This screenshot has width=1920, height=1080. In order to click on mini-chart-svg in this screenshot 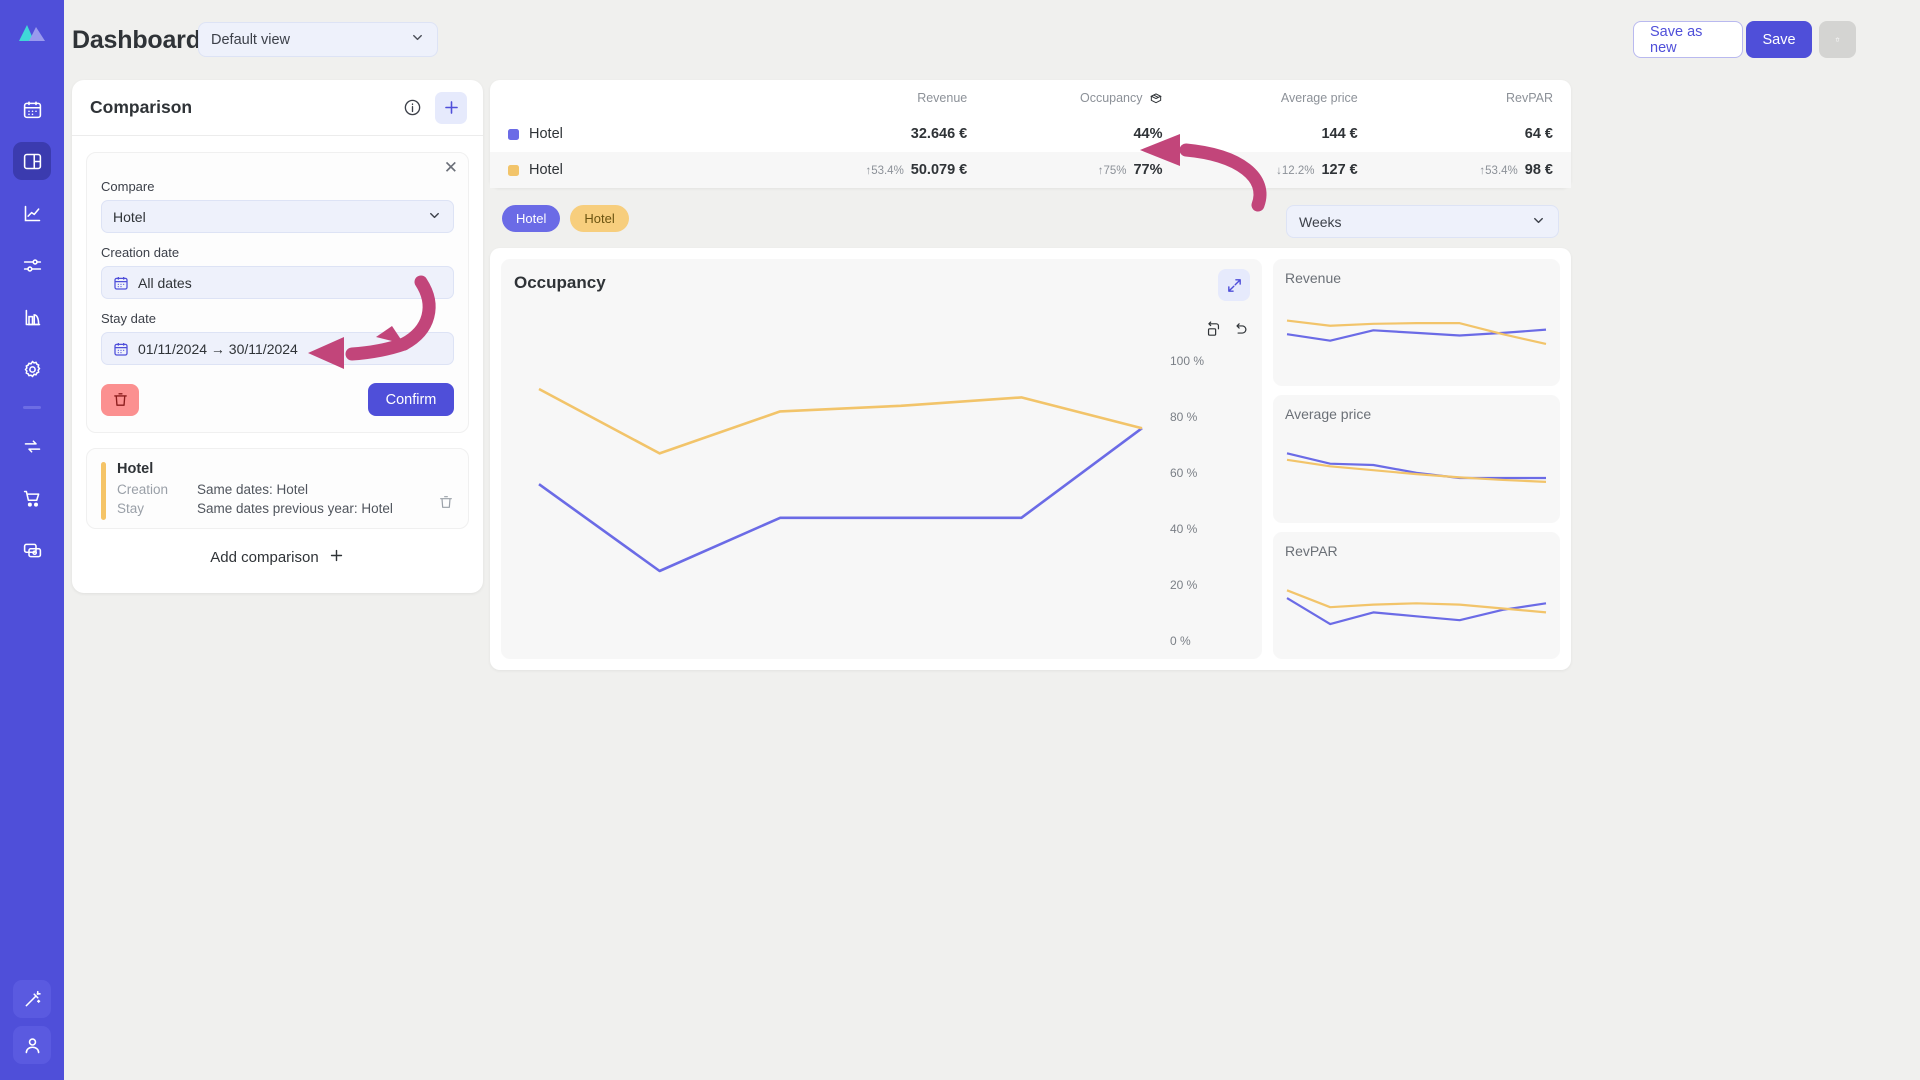, I will do `click(1416, 468)`.